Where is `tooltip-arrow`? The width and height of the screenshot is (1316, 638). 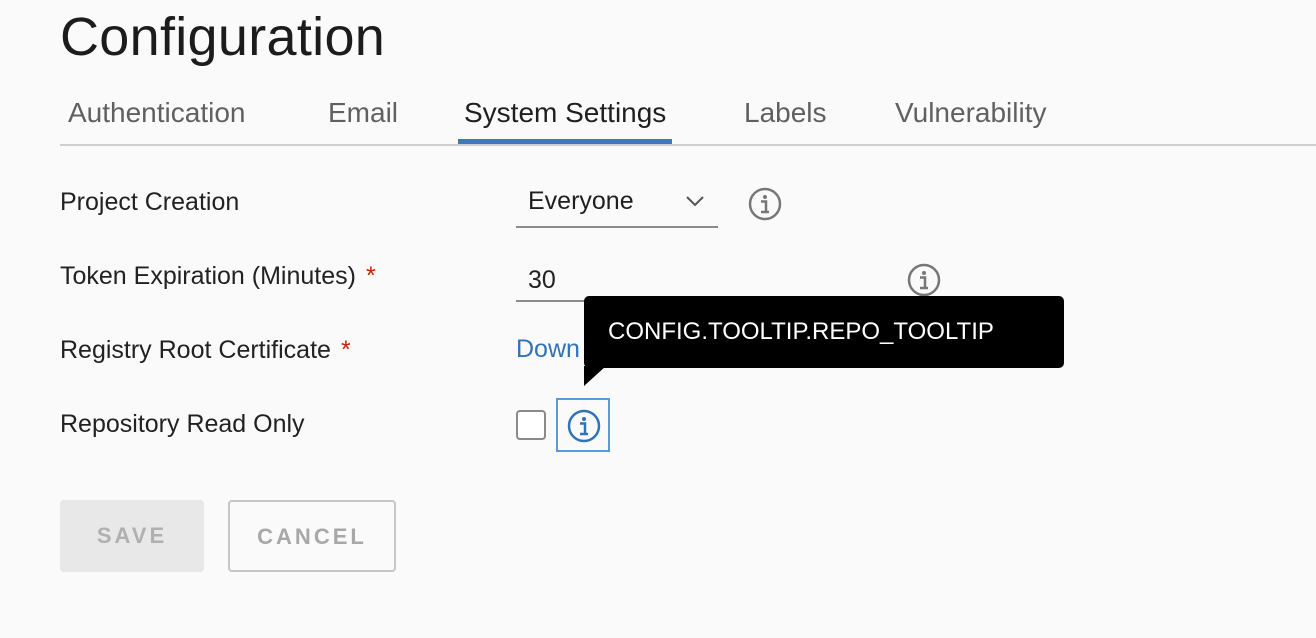 tooltip-arrow is located at coordinates (595, 376).